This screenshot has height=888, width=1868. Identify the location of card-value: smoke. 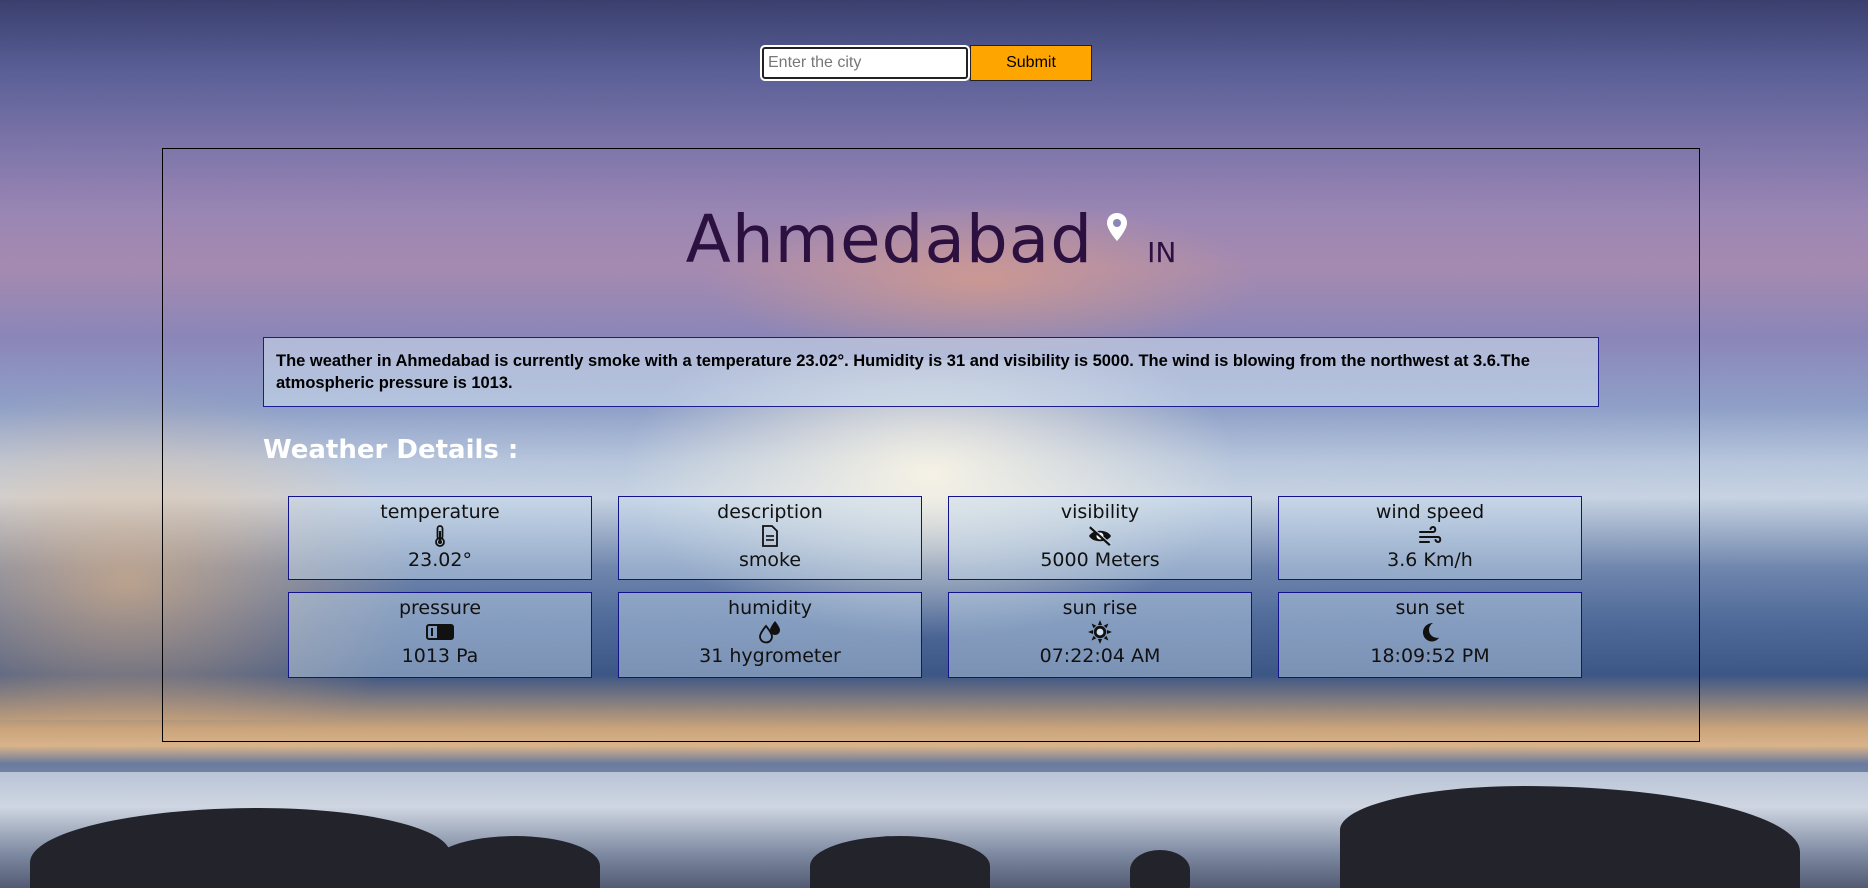
(770, 560).